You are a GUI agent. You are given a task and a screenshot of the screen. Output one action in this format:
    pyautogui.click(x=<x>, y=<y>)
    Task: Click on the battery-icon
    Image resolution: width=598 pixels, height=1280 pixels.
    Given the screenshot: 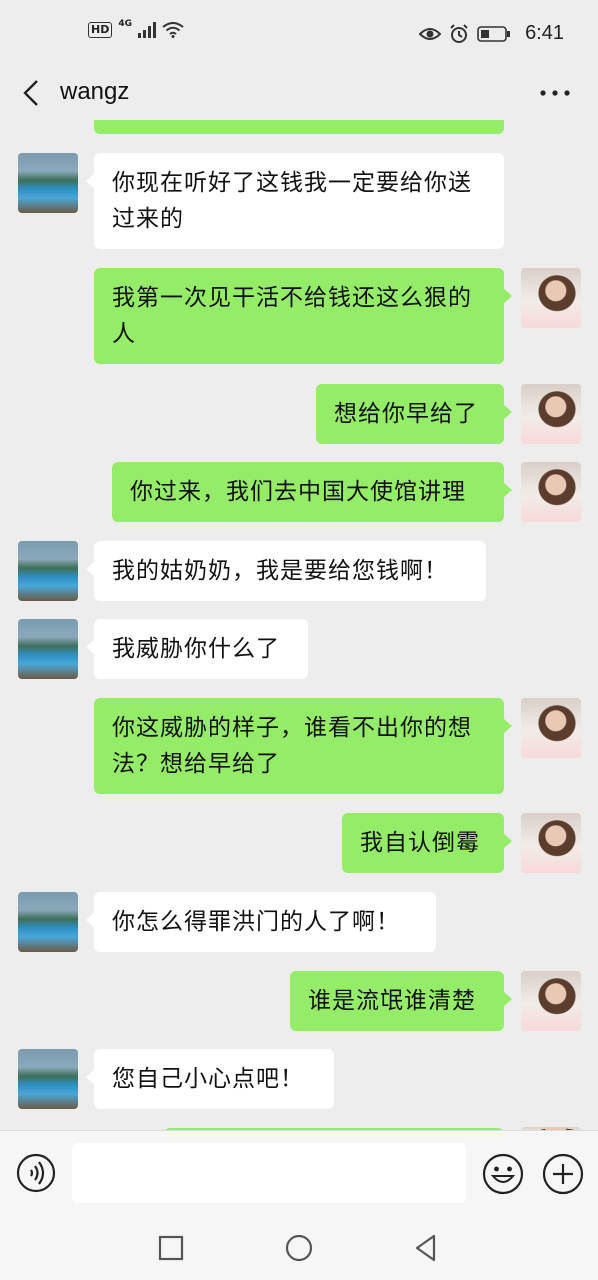 What is the action you would take?
    pyautogui.click(x=494, y=33)
    